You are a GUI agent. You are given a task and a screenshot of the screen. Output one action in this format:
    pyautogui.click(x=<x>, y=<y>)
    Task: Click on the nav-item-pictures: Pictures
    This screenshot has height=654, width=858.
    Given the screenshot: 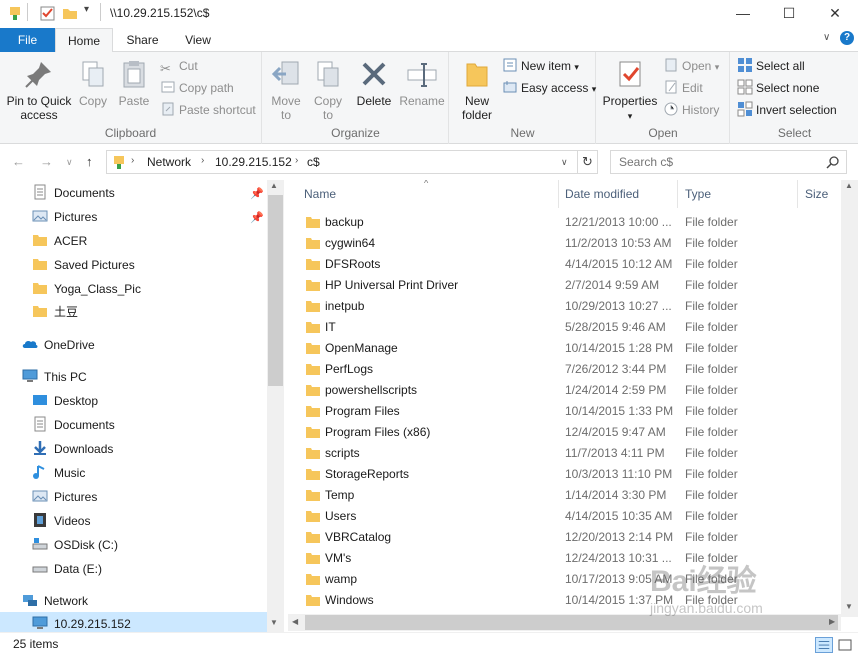 What is the action you would take?
    pyautogui.click(x=64, y=497)
    